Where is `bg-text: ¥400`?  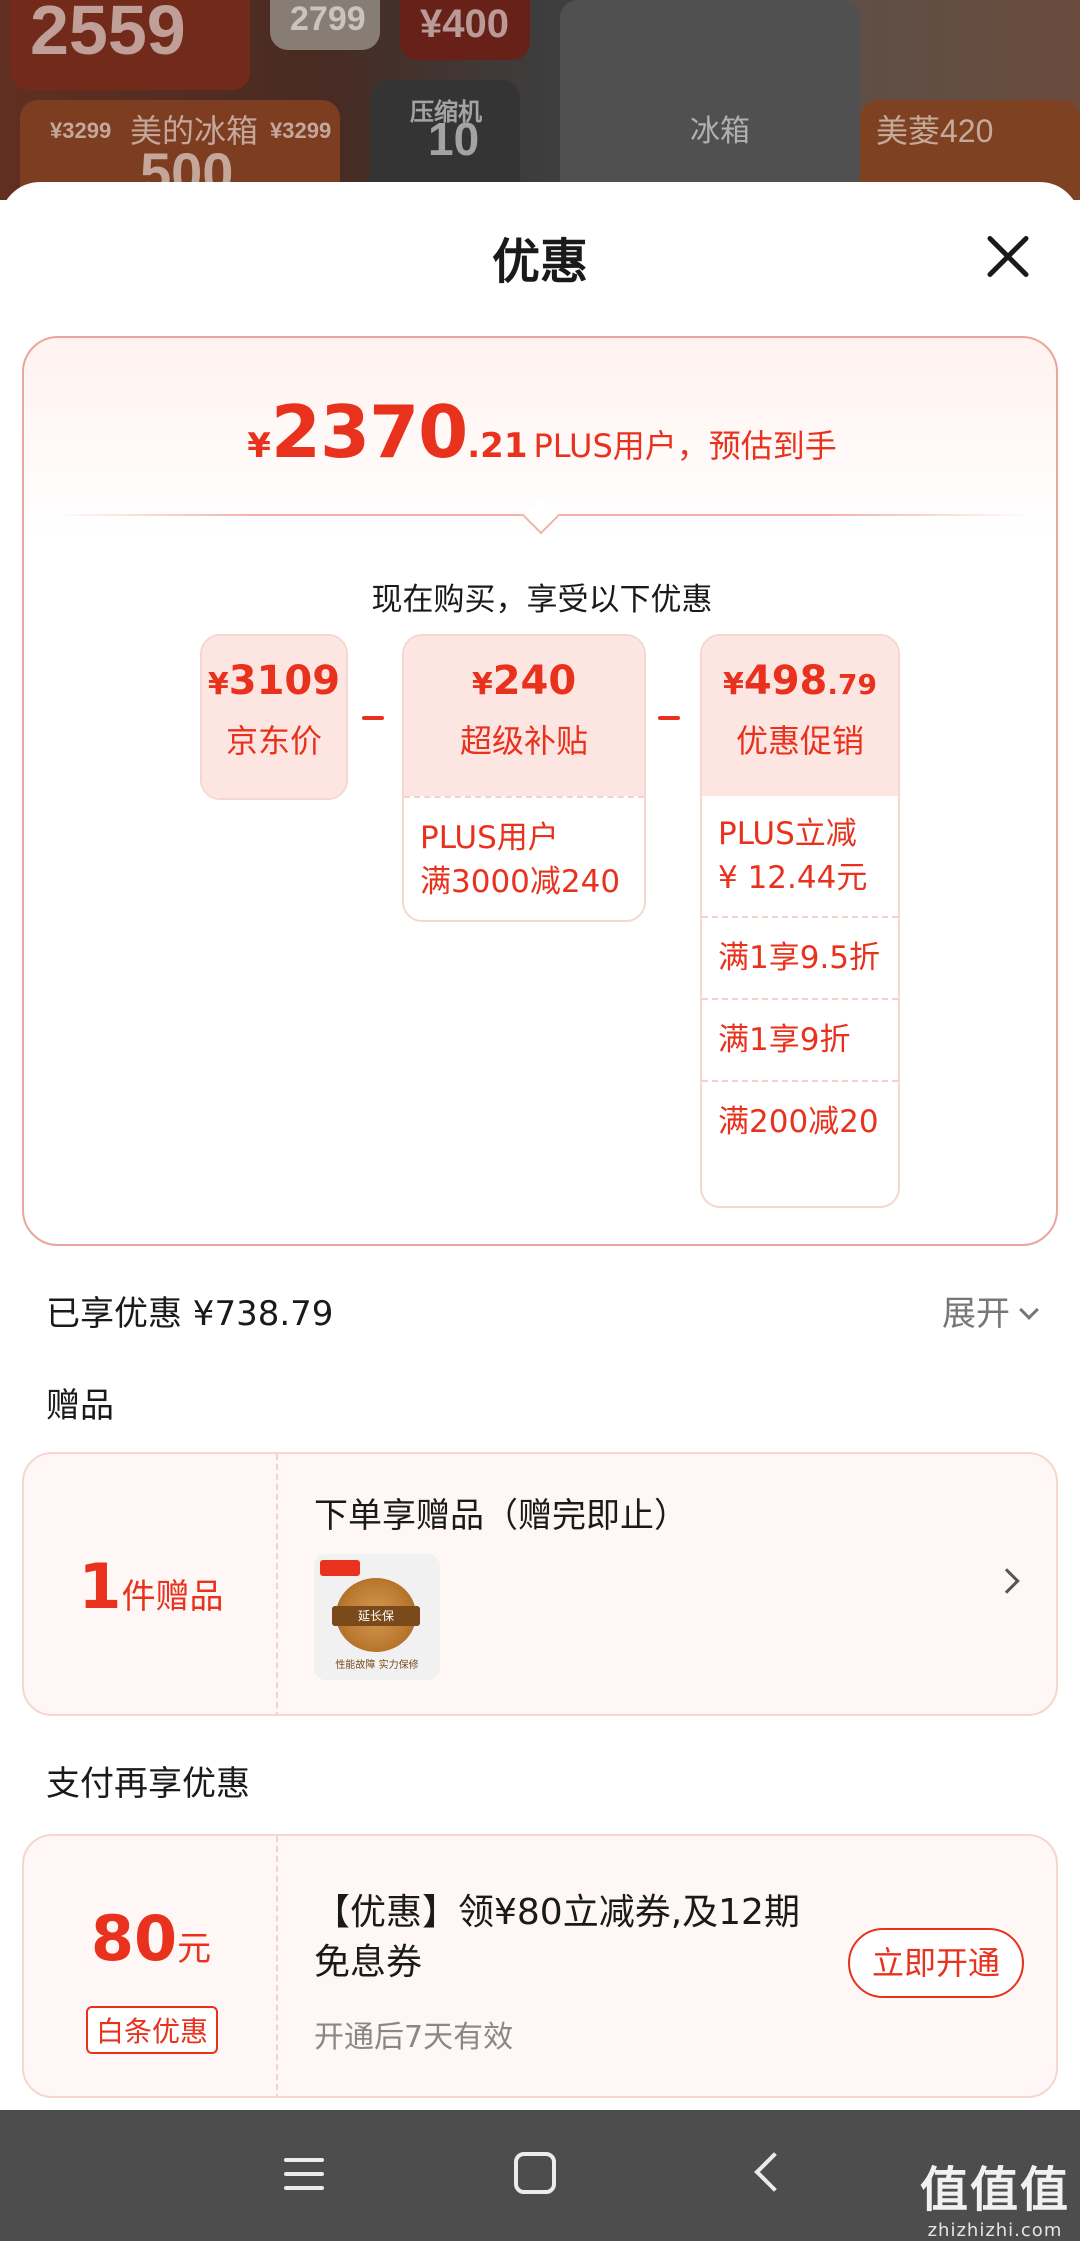
bg-text: ¥400 is located at coordinates (464, 24).